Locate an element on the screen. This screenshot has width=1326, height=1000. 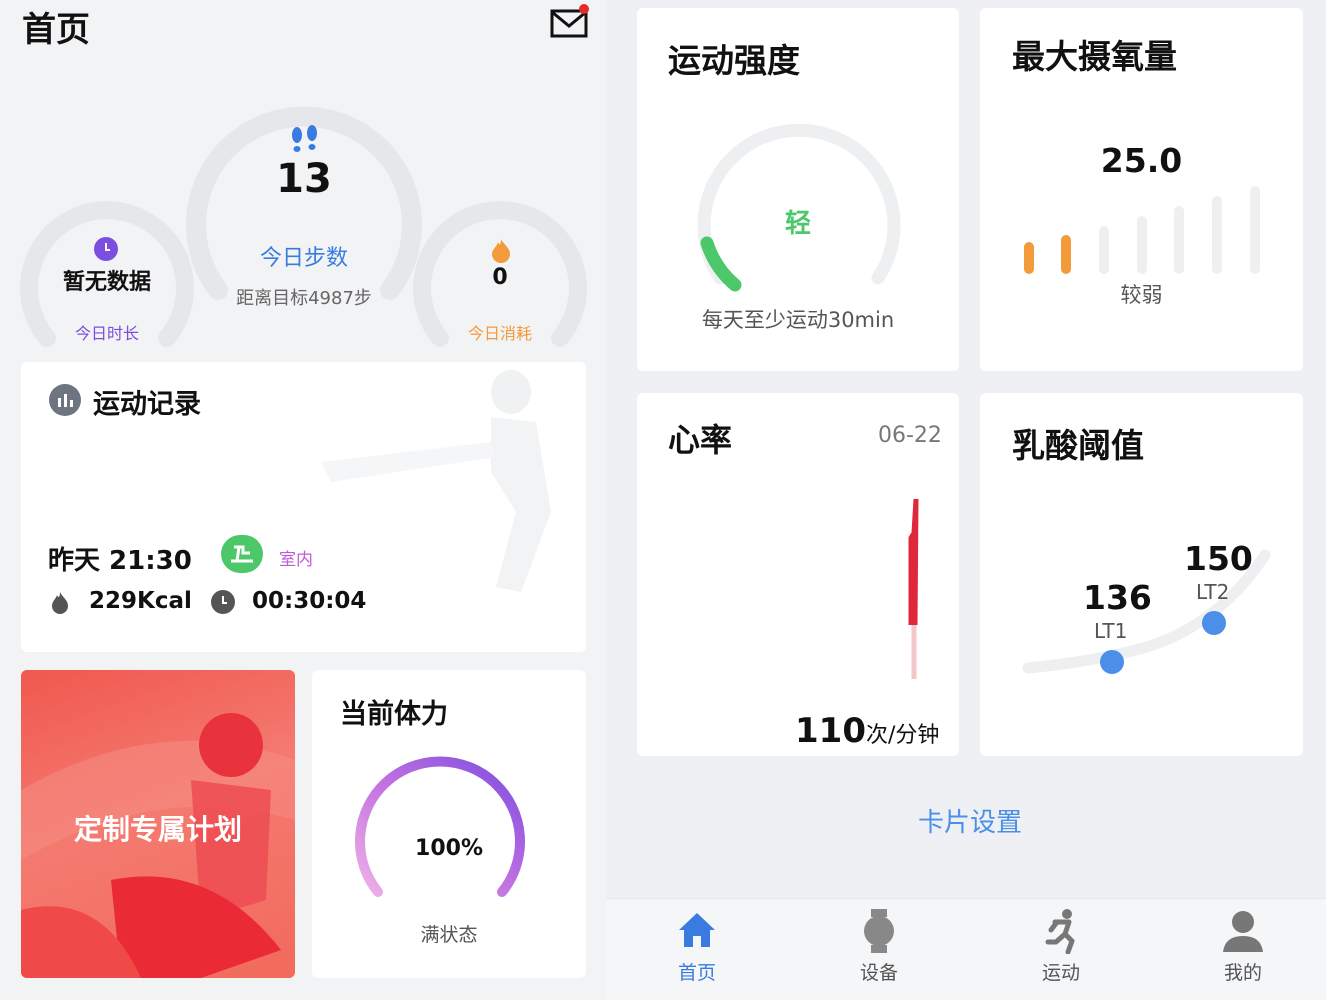
intensity-level: 轻 is located at coordinates (797, 224).